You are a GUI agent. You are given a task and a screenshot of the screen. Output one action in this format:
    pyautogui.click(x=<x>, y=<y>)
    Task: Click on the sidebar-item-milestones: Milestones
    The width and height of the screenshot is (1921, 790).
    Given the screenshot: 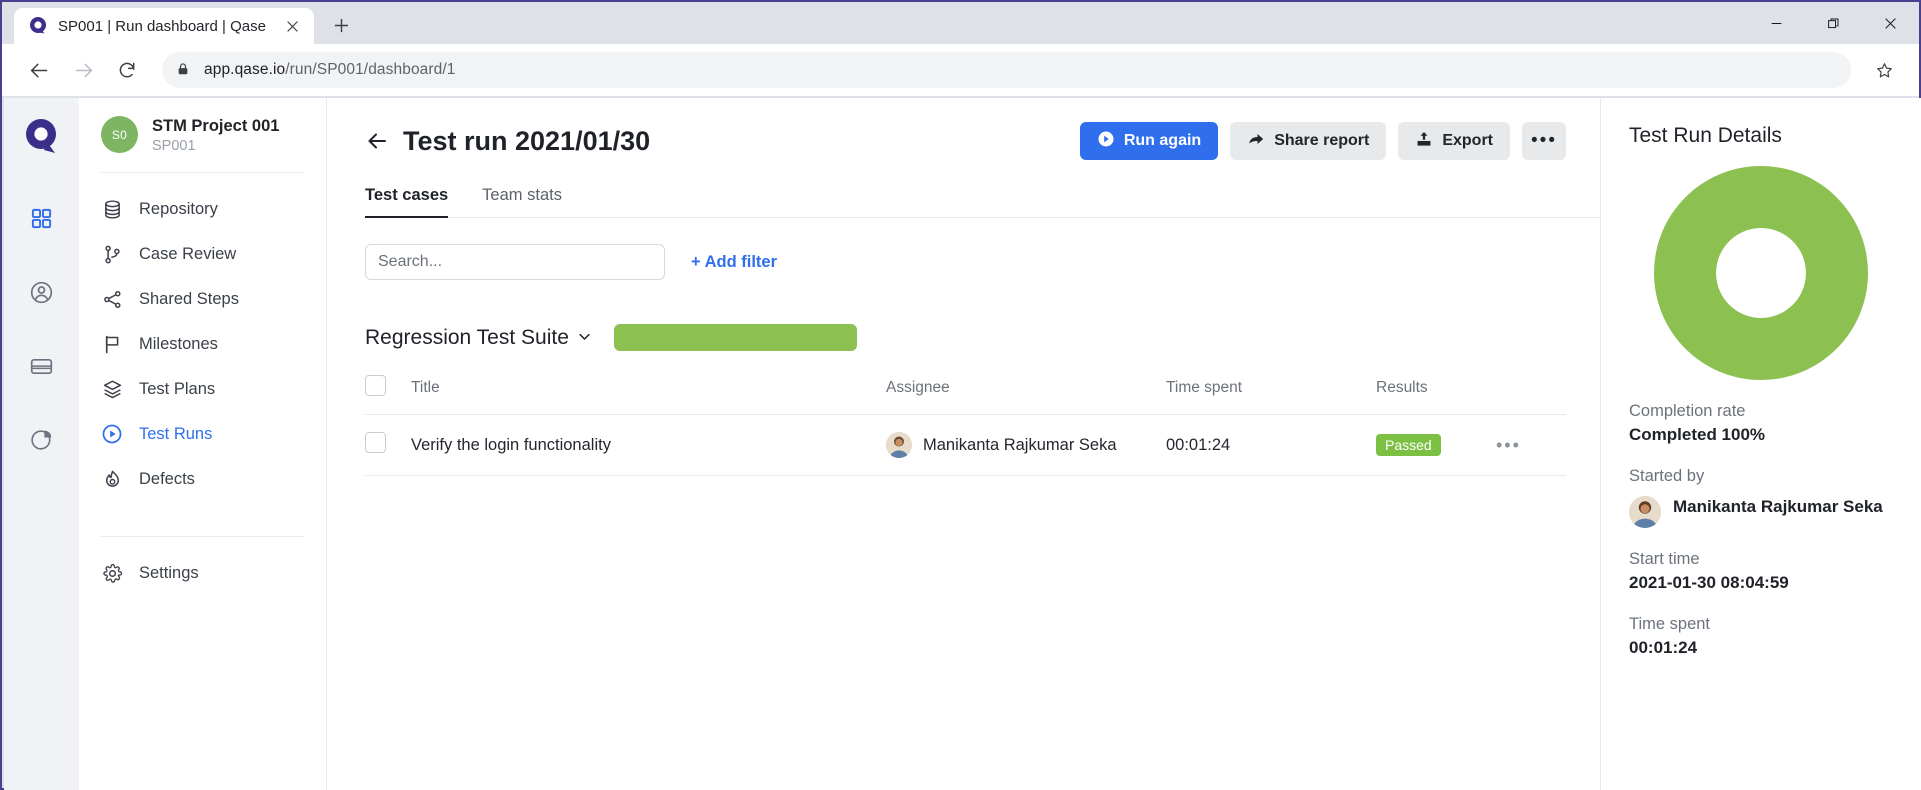 What is the action you would take?
    pyautogui.click(x=202, y=344)
    